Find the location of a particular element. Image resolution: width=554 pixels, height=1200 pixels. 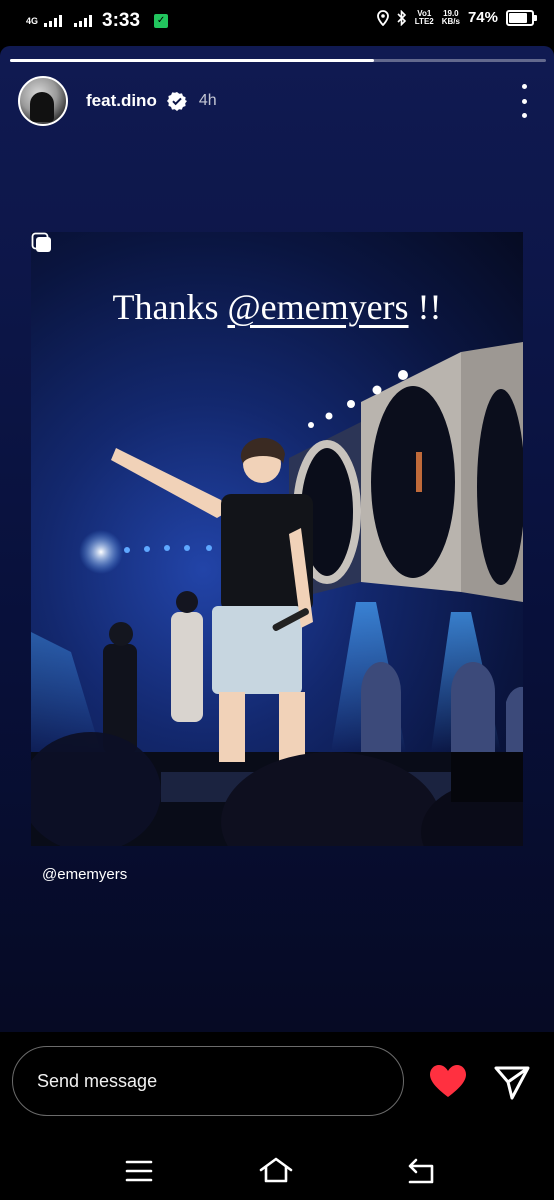

network-speed: 19.0 KB/s is located at coordinates (450, 17).